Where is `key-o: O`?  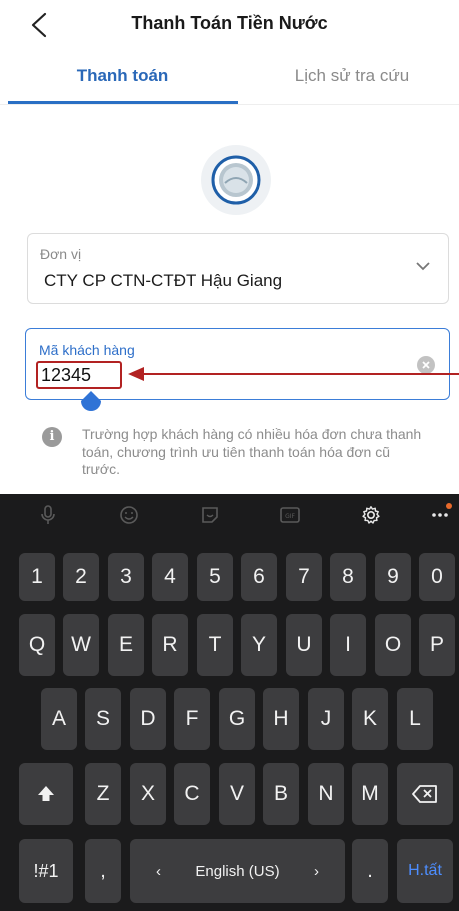
key-o: O is located at coordinates (393, 645).